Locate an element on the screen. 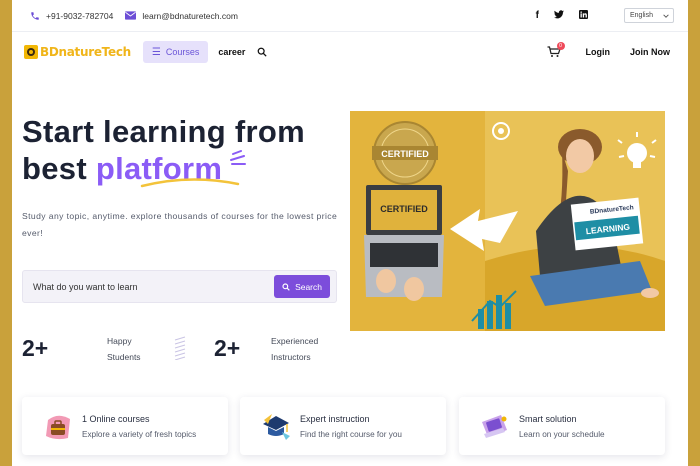  search-button: Search is located at coordinates (302, 286).